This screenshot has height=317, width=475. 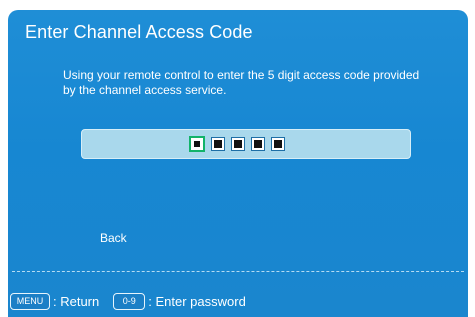 What do you see at coordinates (197, 301) in the screenshot?
I see `digits-hint-text: : Enter password` at bounding box center [197, 301].